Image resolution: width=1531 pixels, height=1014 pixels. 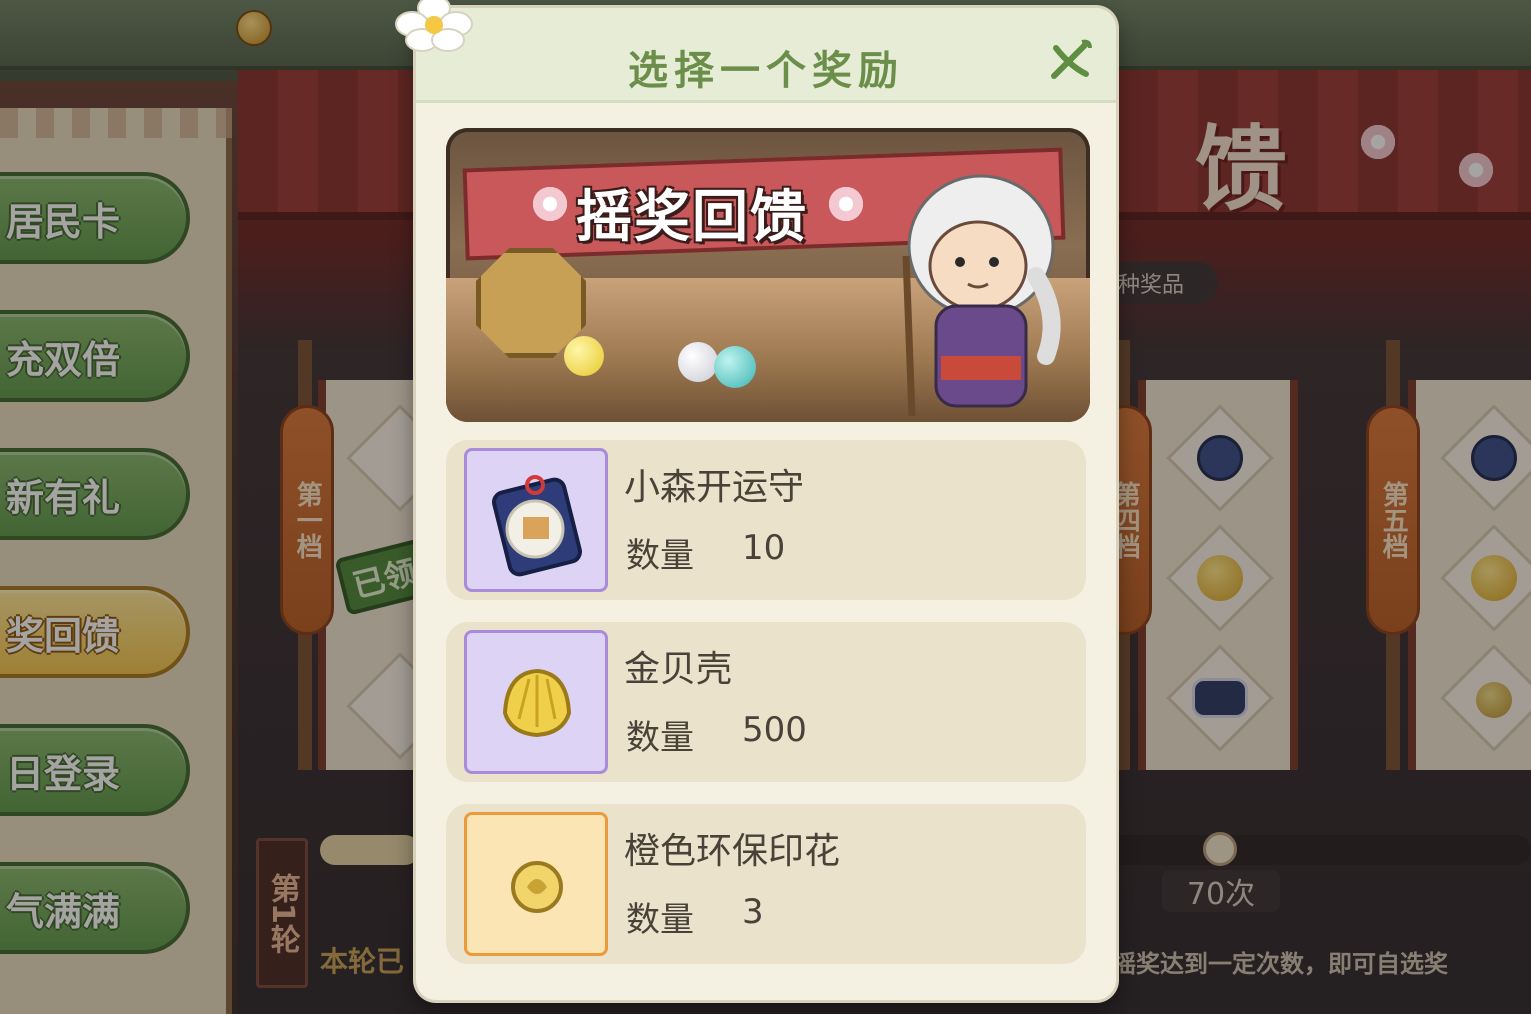 I want to click on reward-name: 橙色环保印花, so click(x=732, y=851).